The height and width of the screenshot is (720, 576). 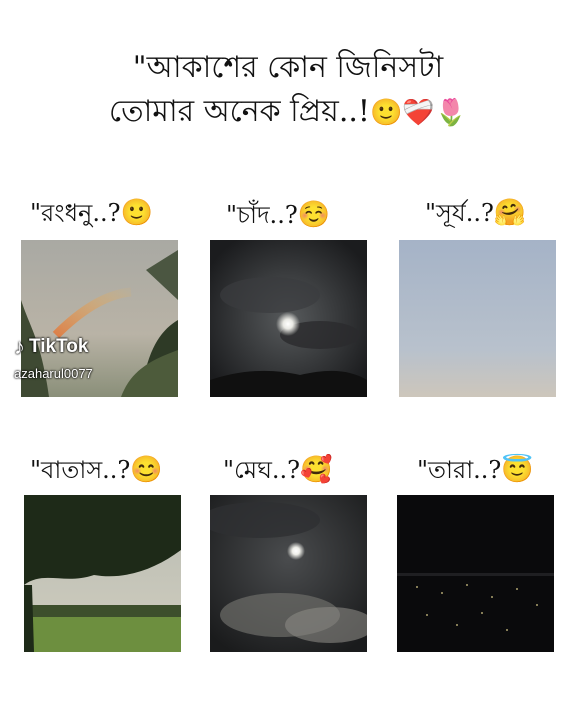 What do you see at coordinates (475, 573) in the screenshot?
I see `stars-photo` at bounding box center [475, 573].